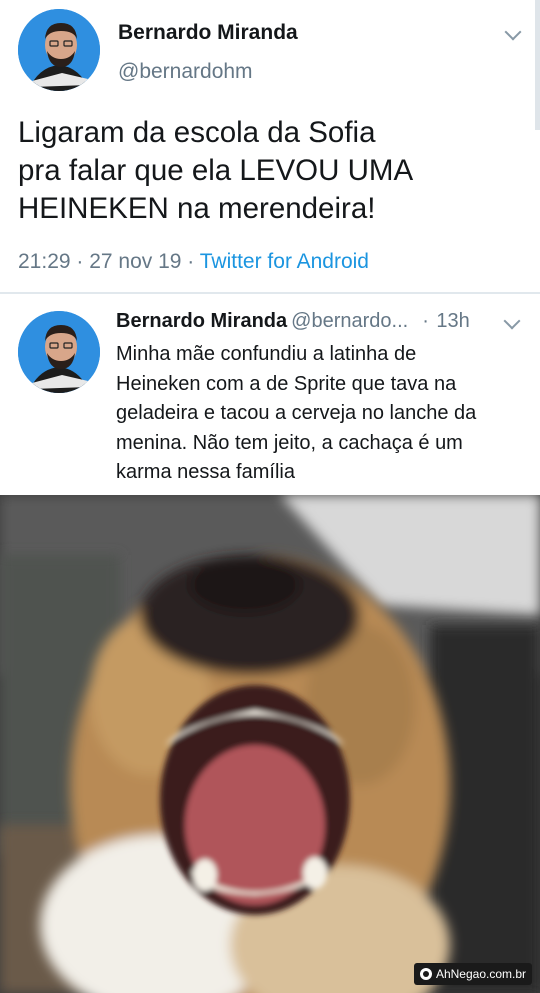 The image size is (540, 993). Describe the element at coordinates (296, 413) in the screenshot. I see `reply-text-line: geladeira e tacou a cerveja no lanche da` at that location.